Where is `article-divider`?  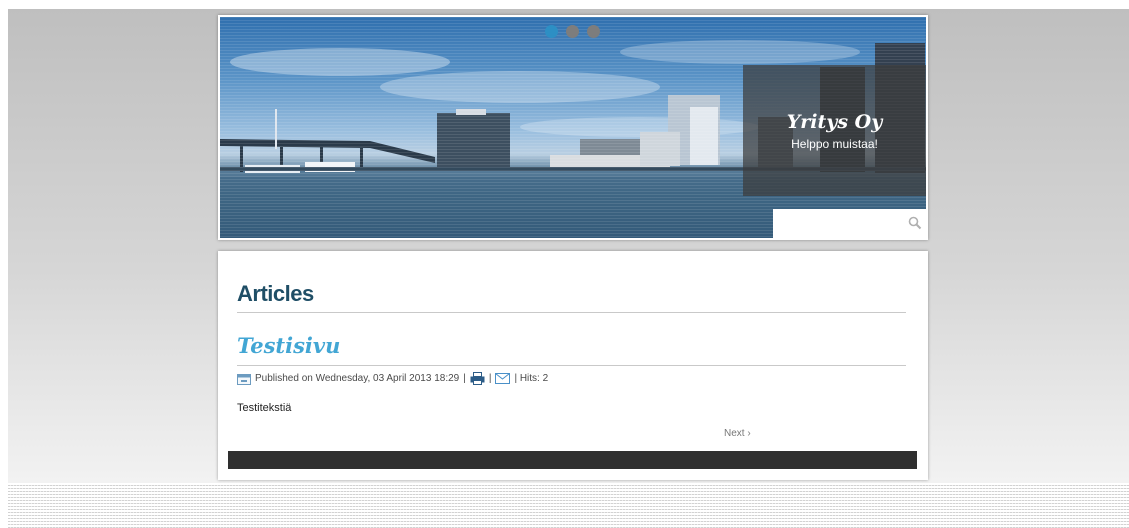 article-divider is located at coordinates (571, 365).